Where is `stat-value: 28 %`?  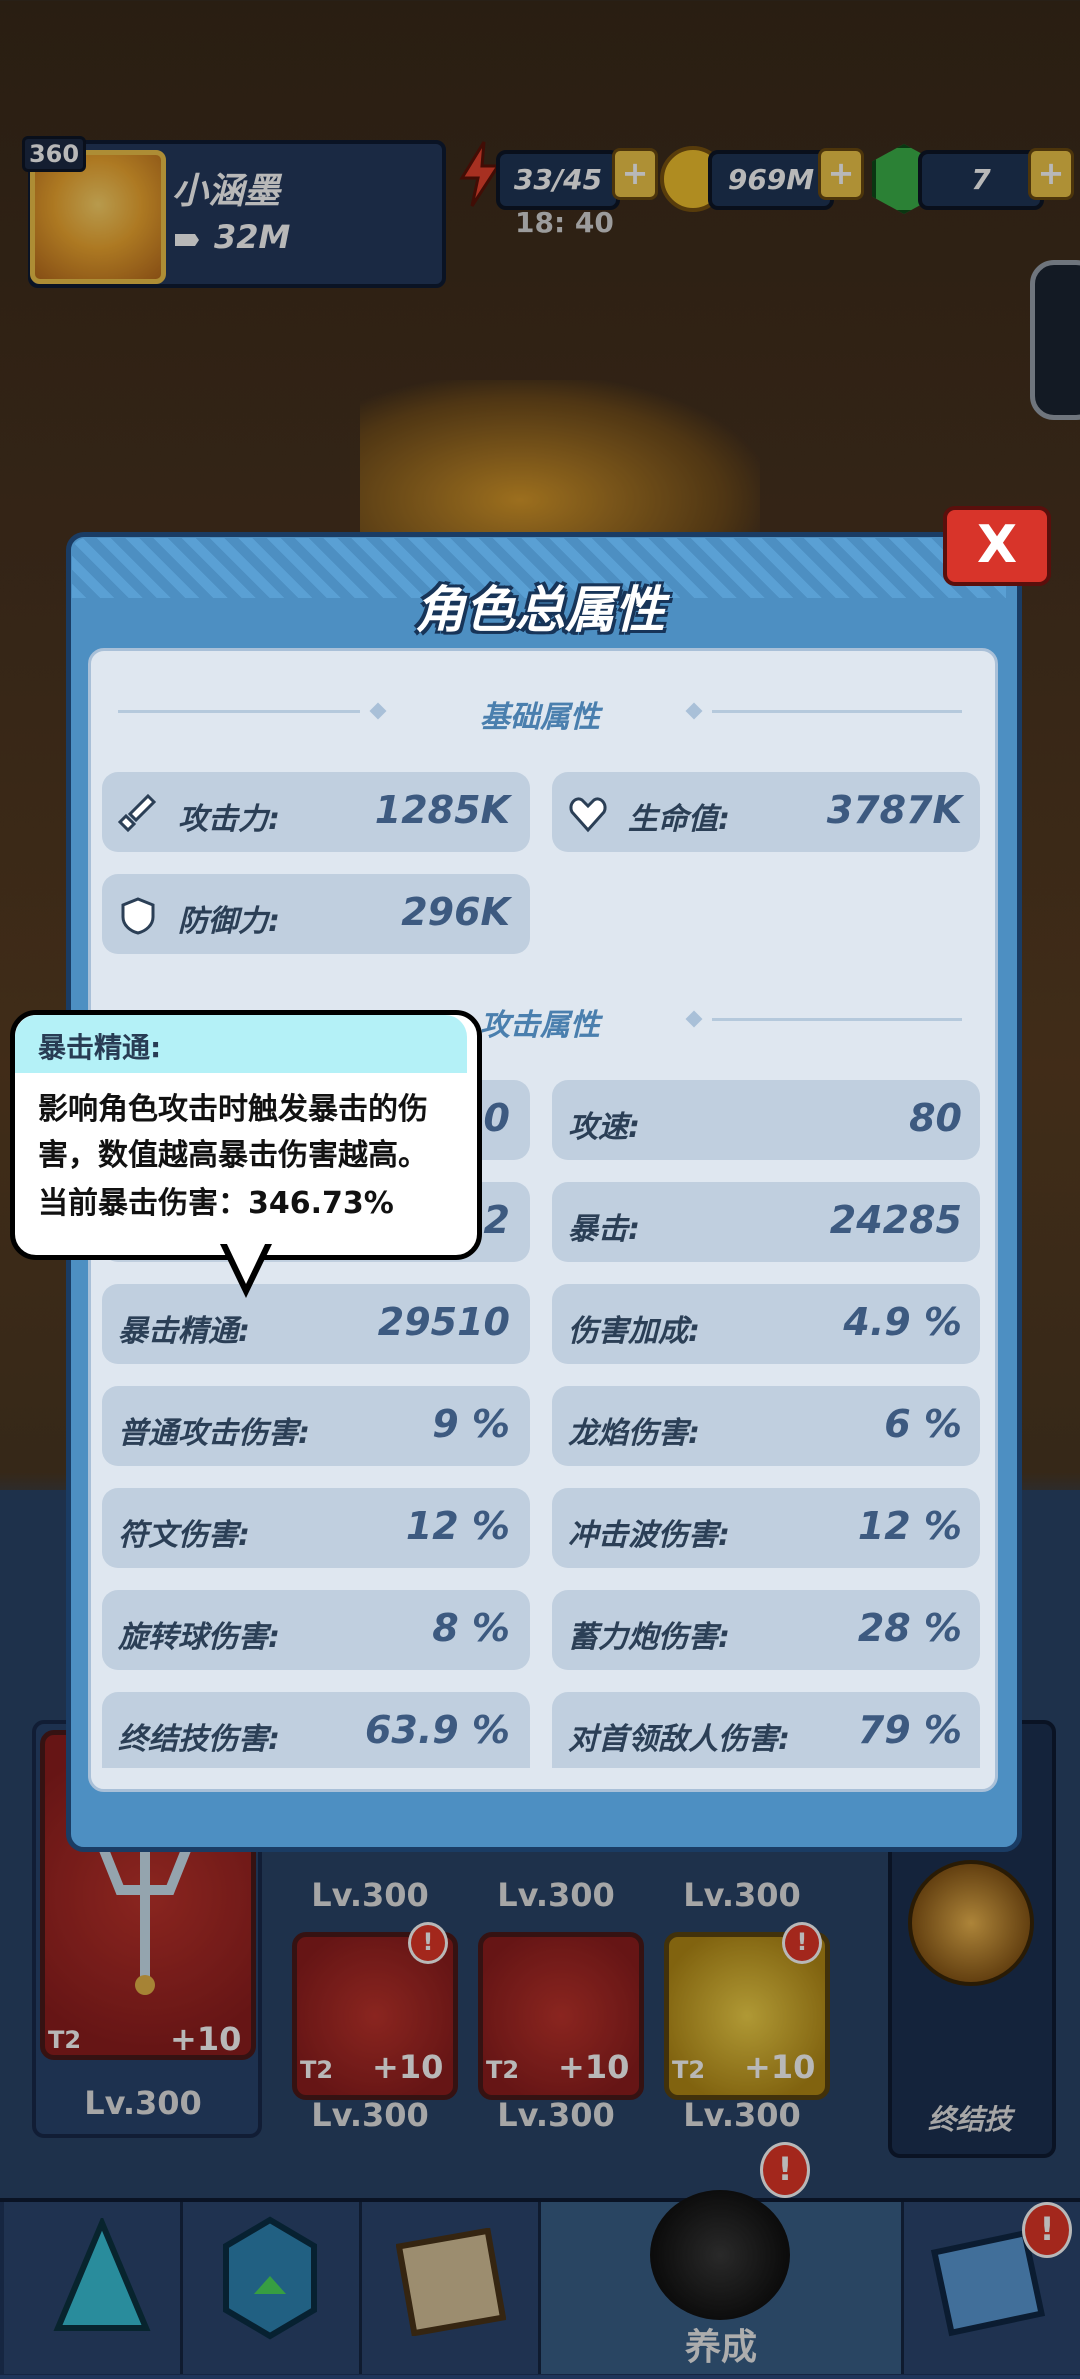
stat-value: 28 % is located at coordinates (909, 1628).